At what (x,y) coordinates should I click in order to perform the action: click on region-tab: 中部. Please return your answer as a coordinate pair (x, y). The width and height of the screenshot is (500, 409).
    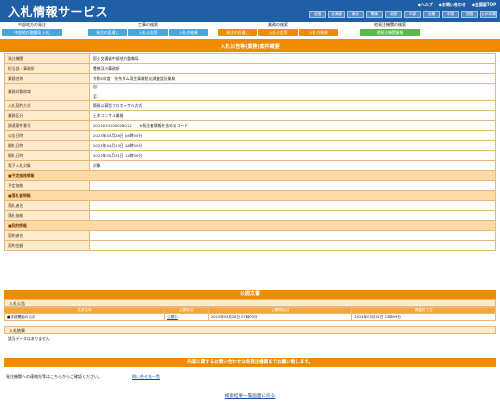
    Looking at the image, I should click on (412, 14).